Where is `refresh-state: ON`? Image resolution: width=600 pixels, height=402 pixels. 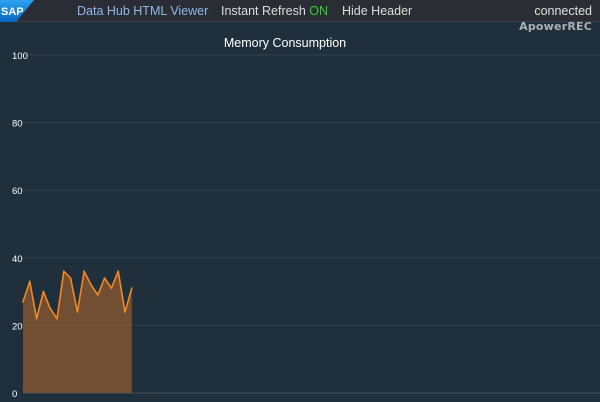
refresh-state: ON is located at coordinates (318, 11).